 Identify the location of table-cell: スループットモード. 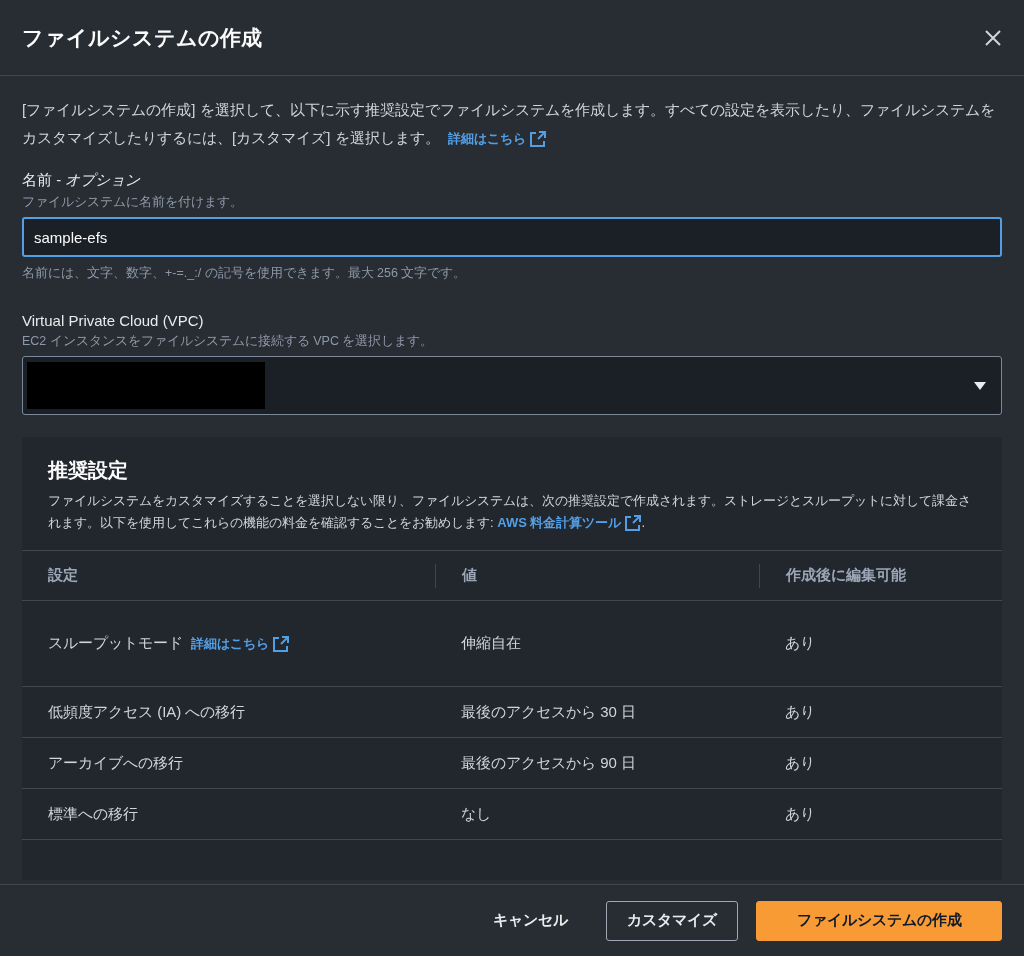
(115, 643).